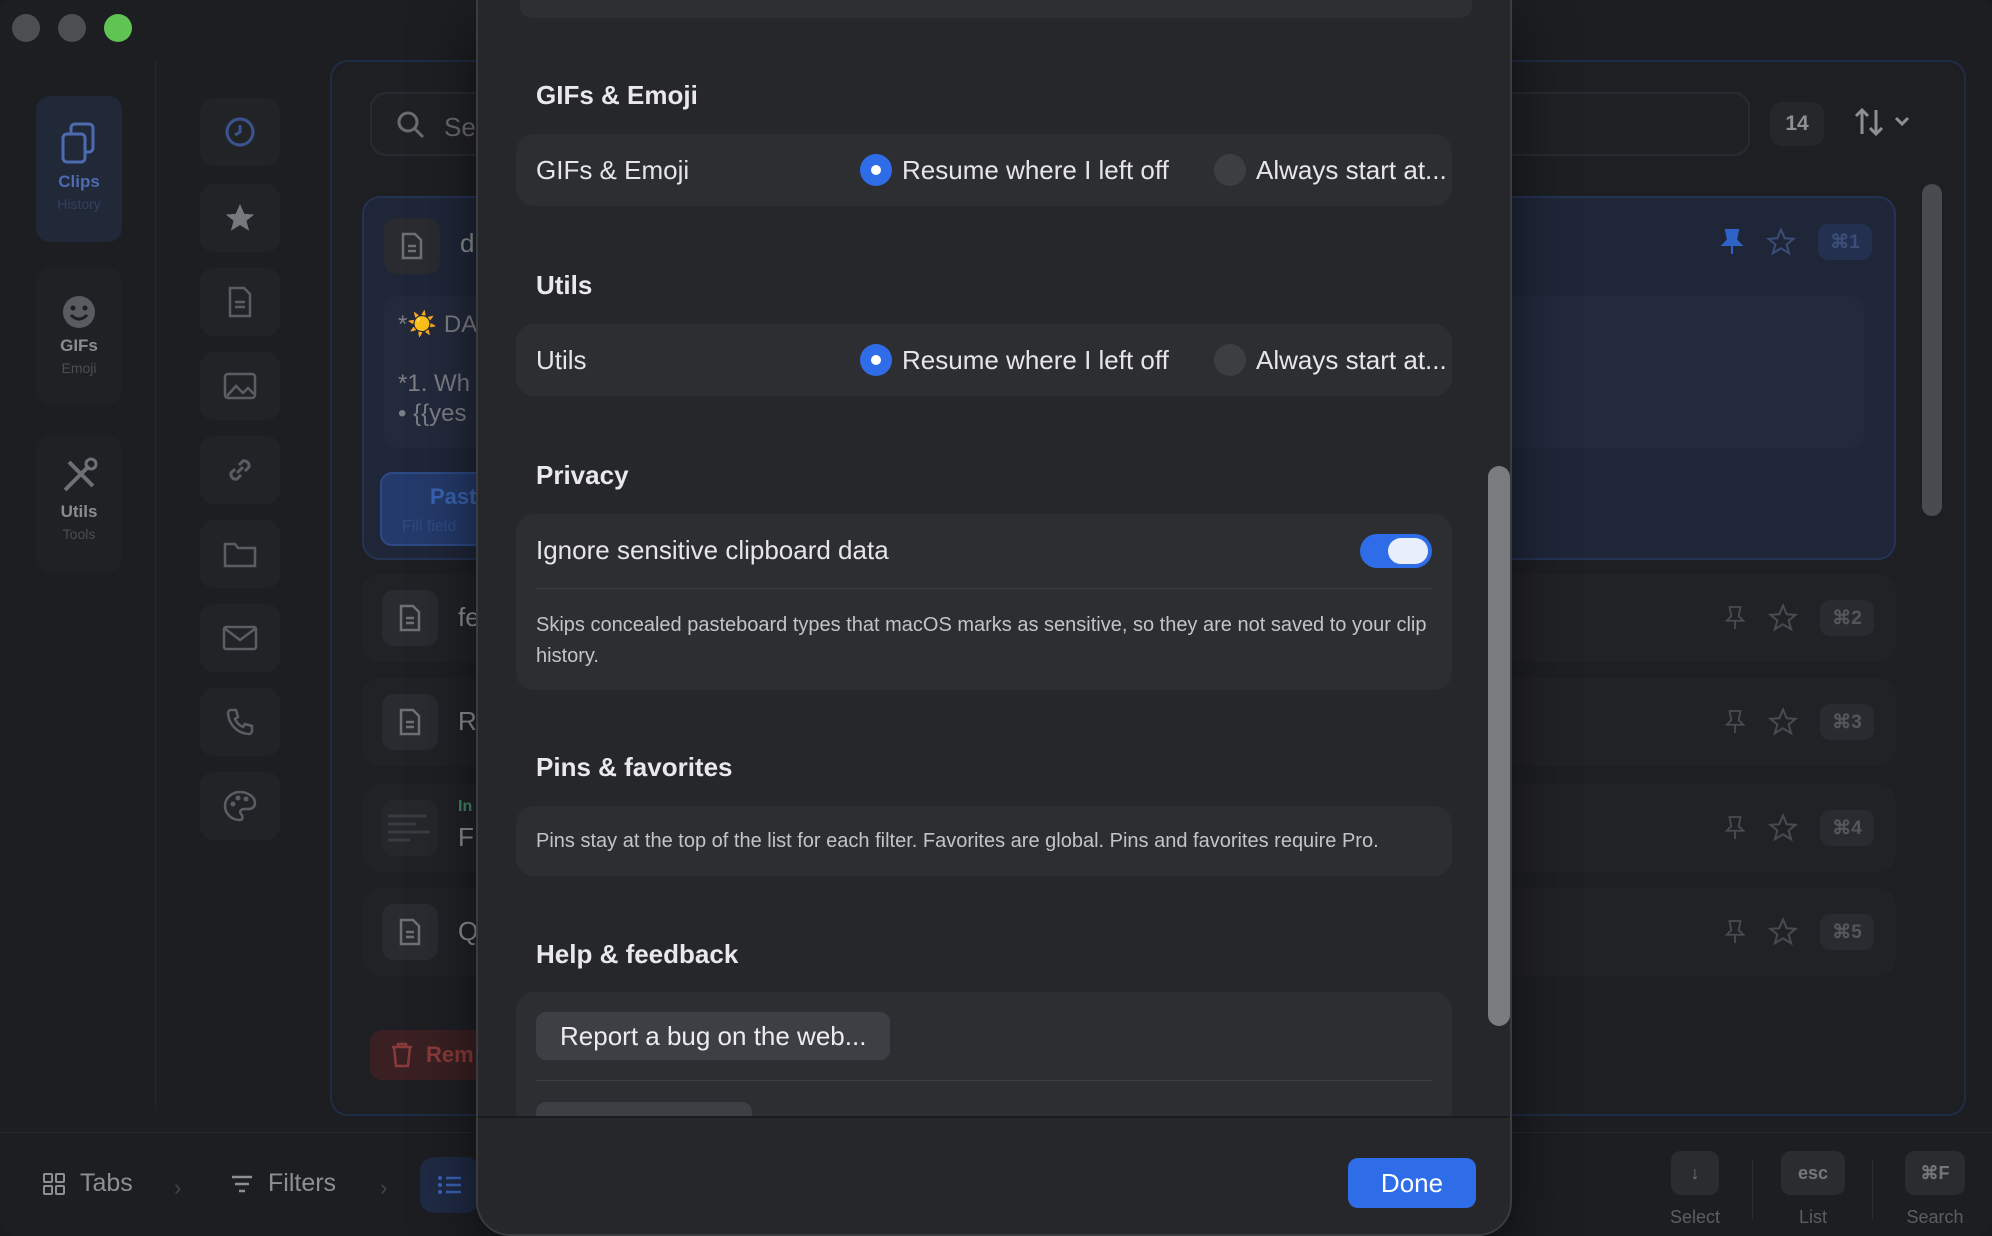 This screenshot has width=1992, height=1236. Describe the element at coordinates (466, 837) in the screenshot. I see `clip-title: F` at that location.